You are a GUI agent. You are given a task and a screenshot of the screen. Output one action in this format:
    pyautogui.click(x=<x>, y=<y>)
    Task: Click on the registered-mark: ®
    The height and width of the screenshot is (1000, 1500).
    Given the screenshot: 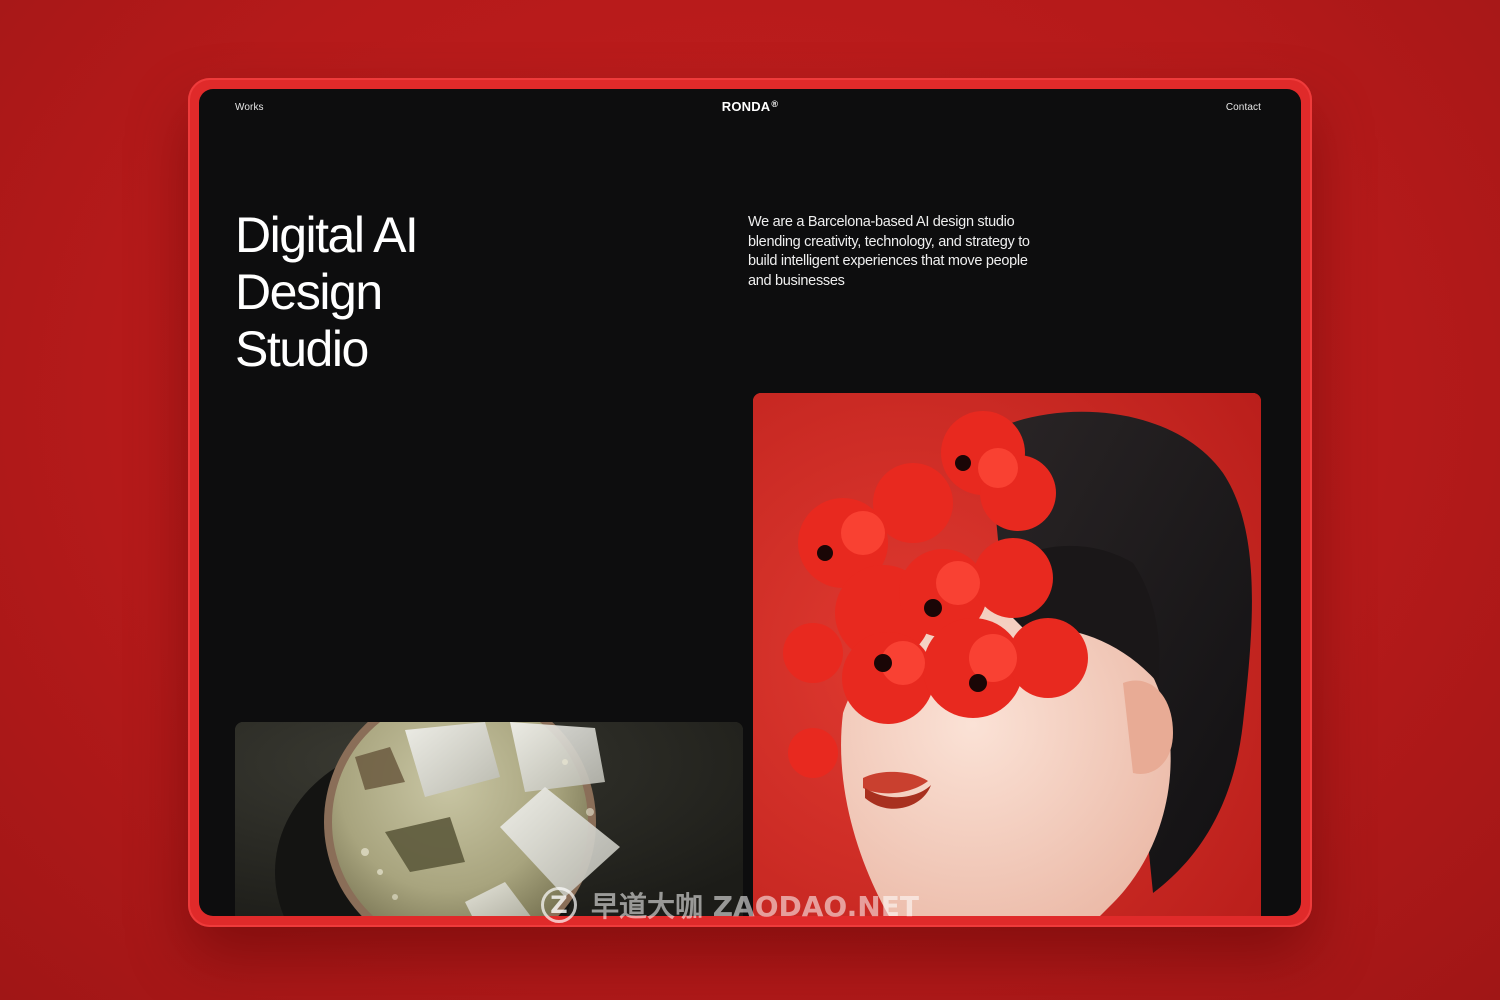 What is the action you would take?
    pyautogui.click(x=775, y=104)
    